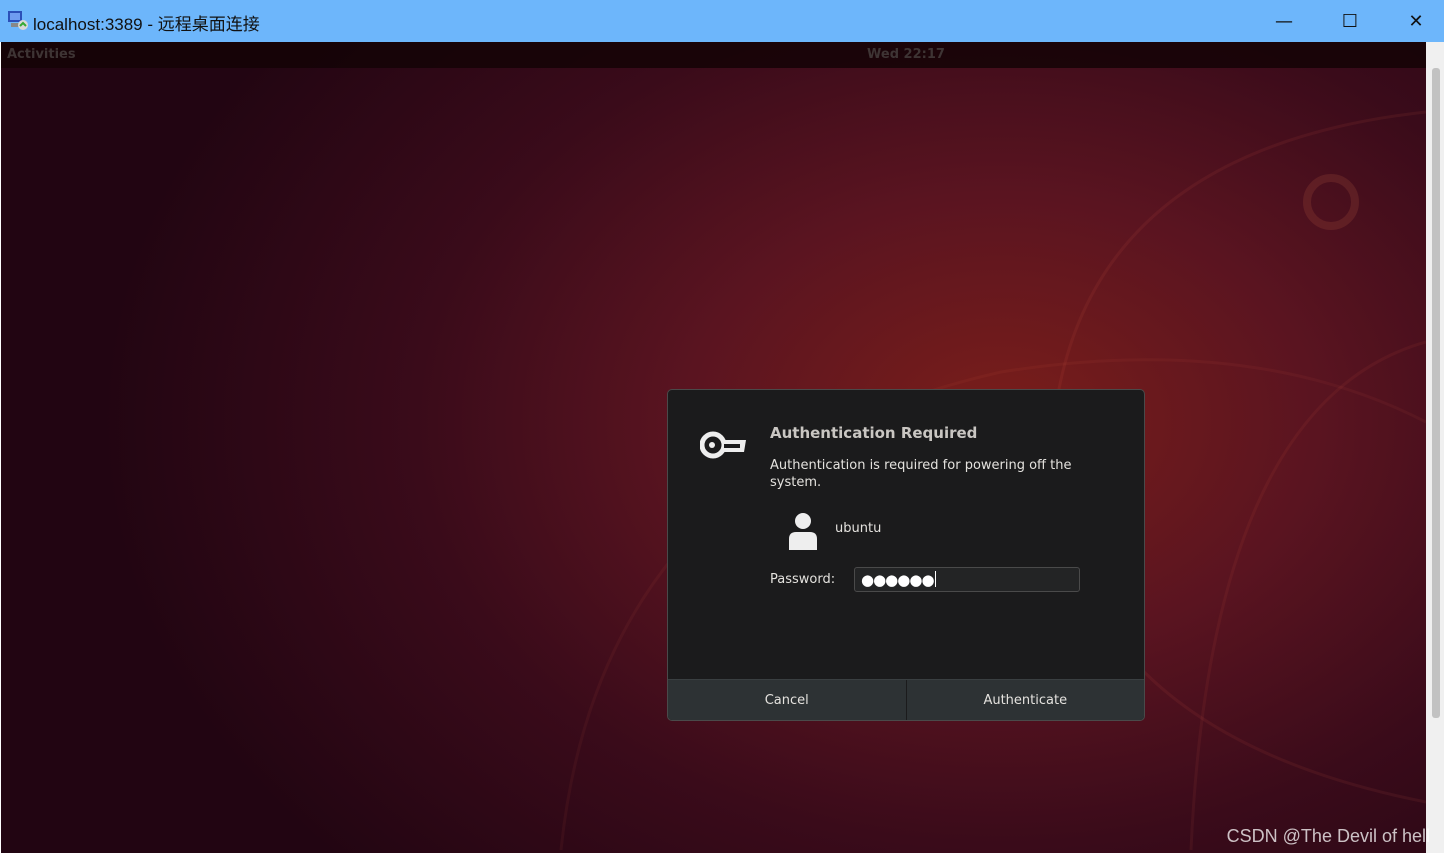  Describe the element at coordinates (1436, 393) in the screenshot. I see `scrollbar-thumb` at that location.